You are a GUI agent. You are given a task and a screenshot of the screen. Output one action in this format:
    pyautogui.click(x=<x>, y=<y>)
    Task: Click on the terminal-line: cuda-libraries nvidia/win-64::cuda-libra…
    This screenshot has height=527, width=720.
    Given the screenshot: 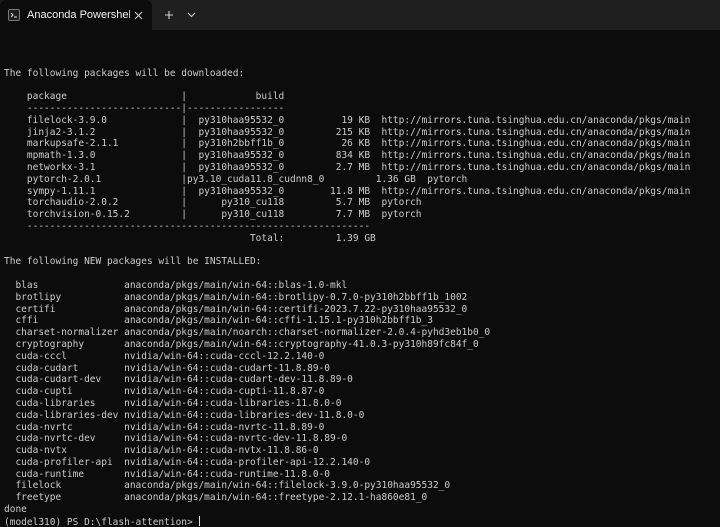 What is the action you would take?
    pyautogui.click(x=173, y=403)
    